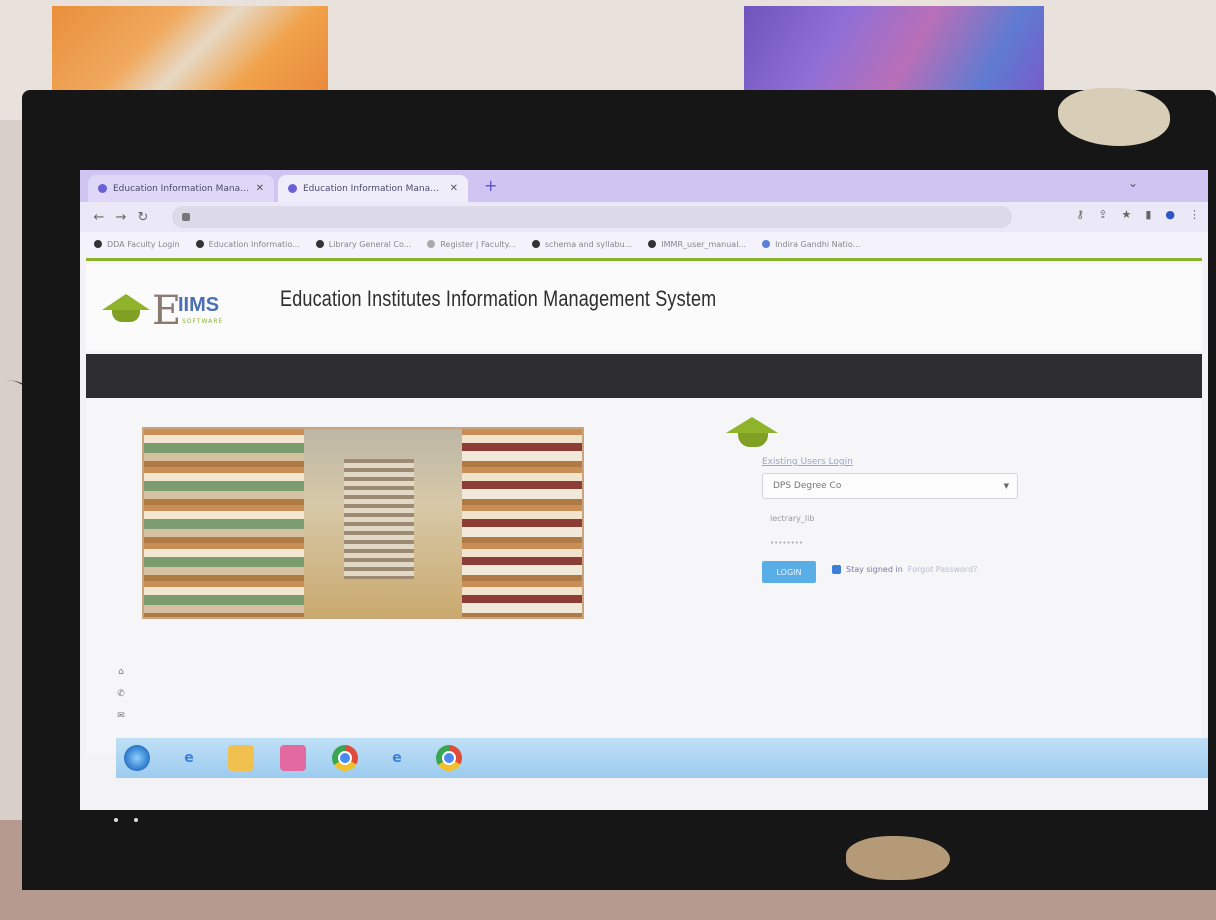 Image resolution: width=1216 pixels, height=920 pixels. Describe the element at coordinates (904, 569) in the screenshot. I see `stay-signed-in: Stay signed in Forgot Password?` at that location.